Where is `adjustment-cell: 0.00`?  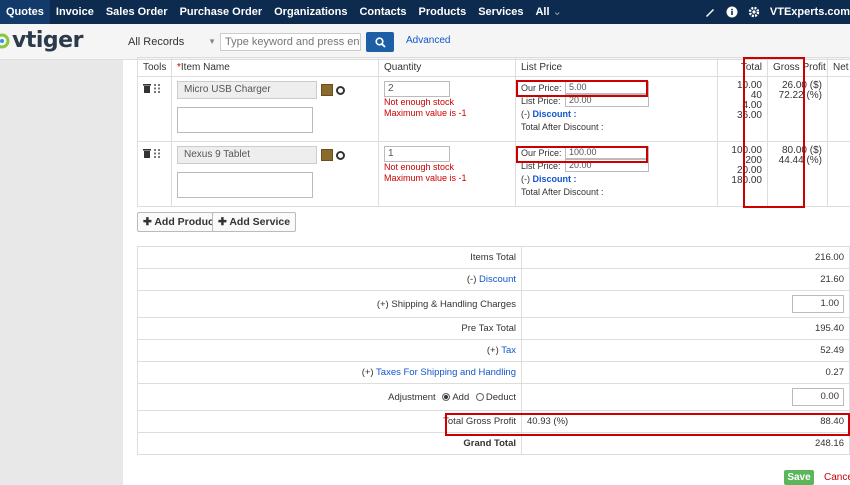 adjustment-cell: 0.00 is located at coordinates (685, 397).